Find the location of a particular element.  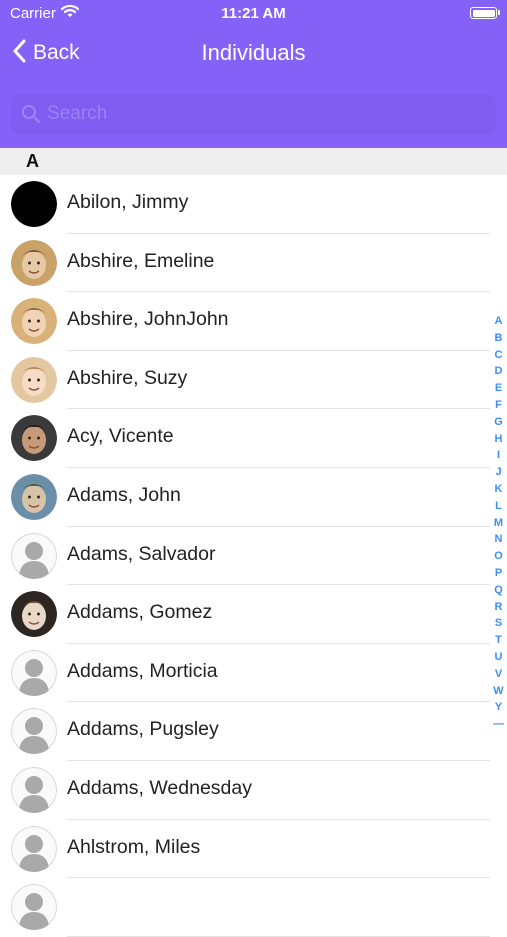

index-letter: U is located at coordinates (498, 657).